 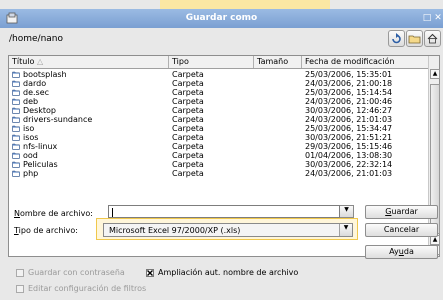 I want to click on extension-checkbox, so click(x=150, y=273).